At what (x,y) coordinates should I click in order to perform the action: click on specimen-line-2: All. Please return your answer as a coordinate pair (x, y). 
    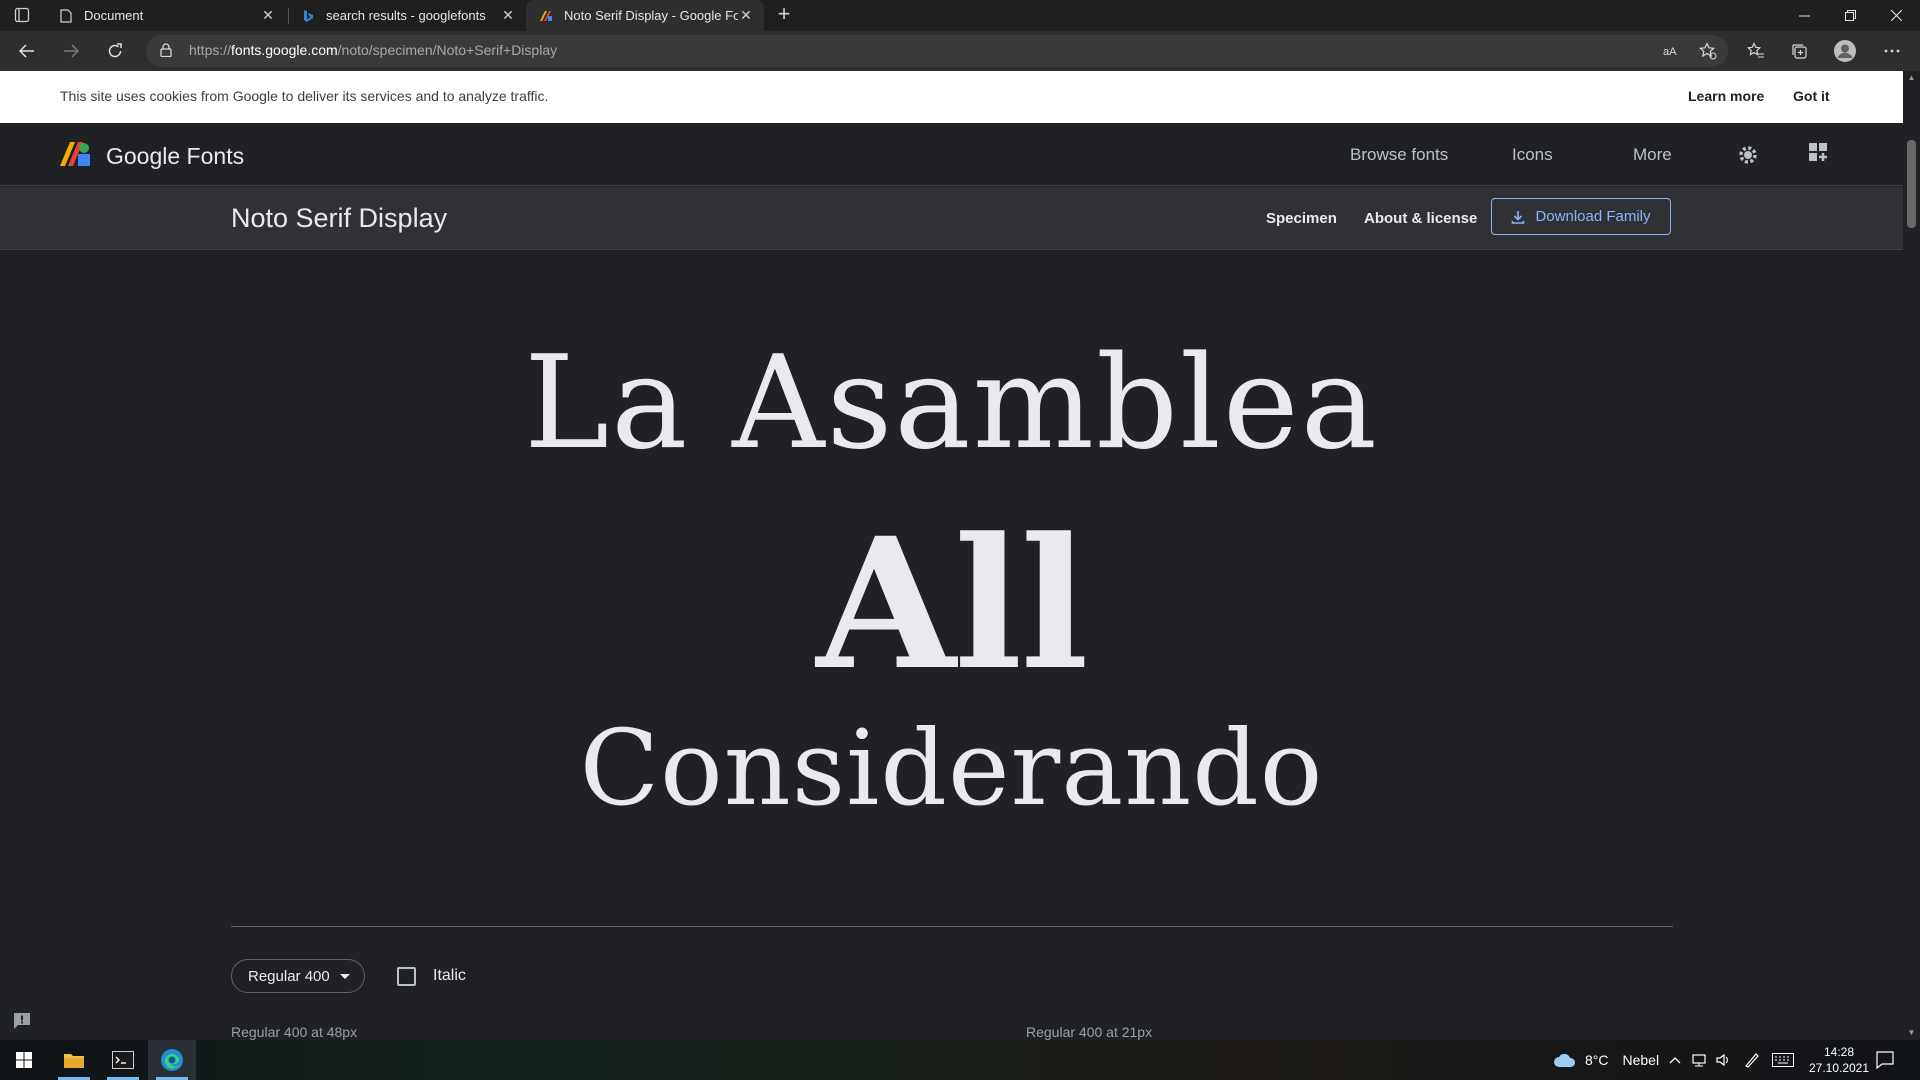
    Looking at the image, I should click on (952, 604).